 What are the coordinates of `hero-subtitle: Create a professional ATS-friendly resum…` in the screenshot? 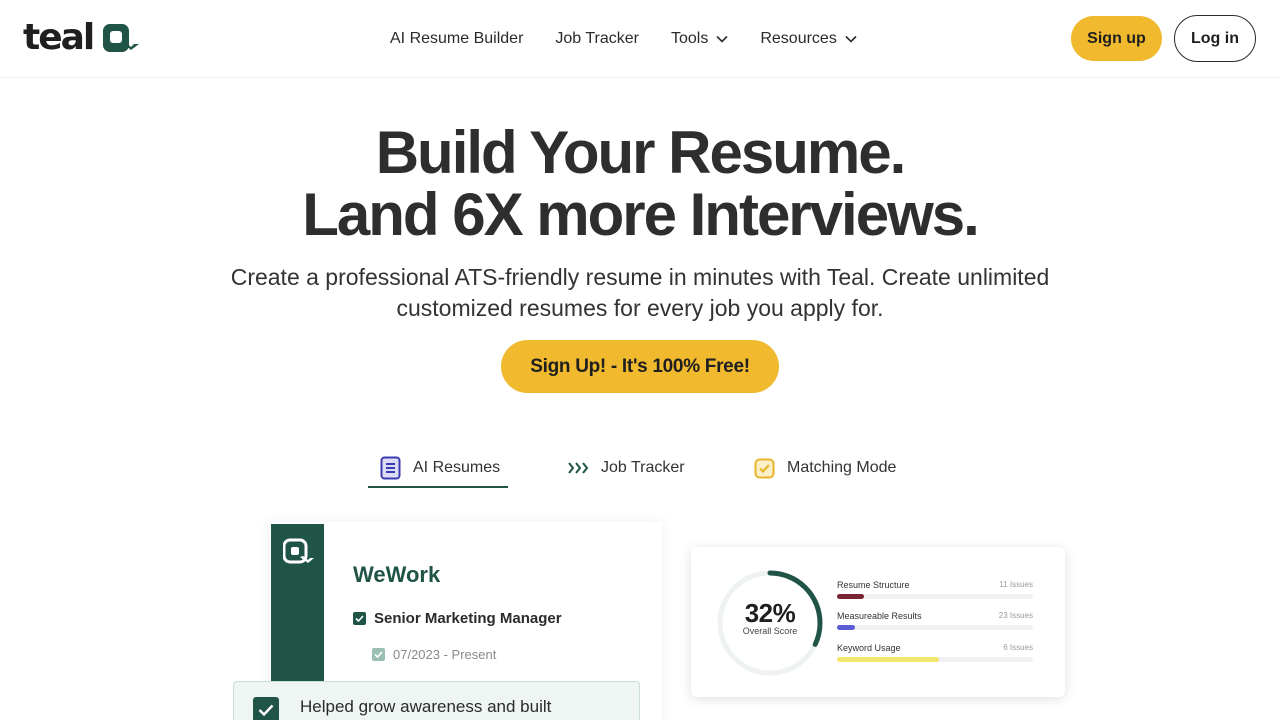 It's located at (640, 293).